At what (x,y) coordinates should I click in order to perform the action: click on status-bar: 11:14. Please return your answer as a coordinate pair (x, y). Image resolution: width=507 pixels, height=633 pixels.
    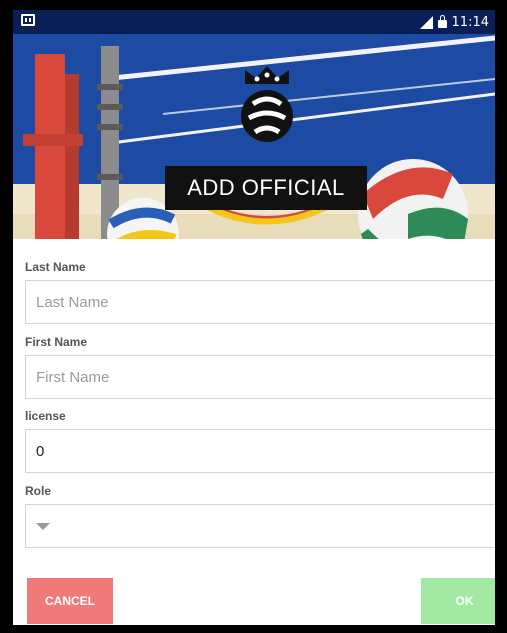
    Looking at the image, I should click on (254, 22).